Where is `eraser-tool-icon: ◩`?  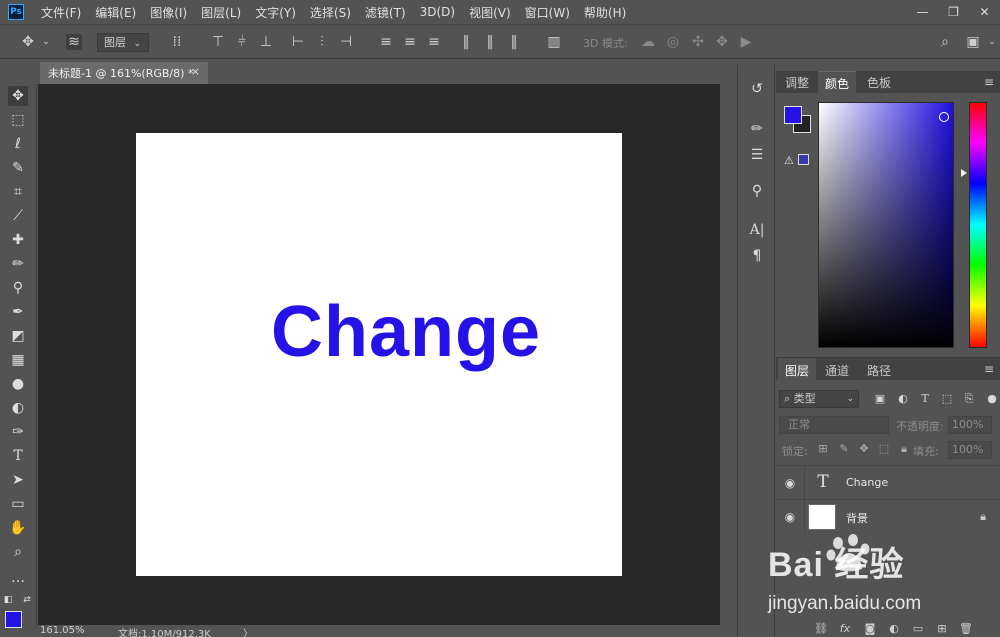
eraser-tool-icon: ◩ is located at coordinates (18, 336).